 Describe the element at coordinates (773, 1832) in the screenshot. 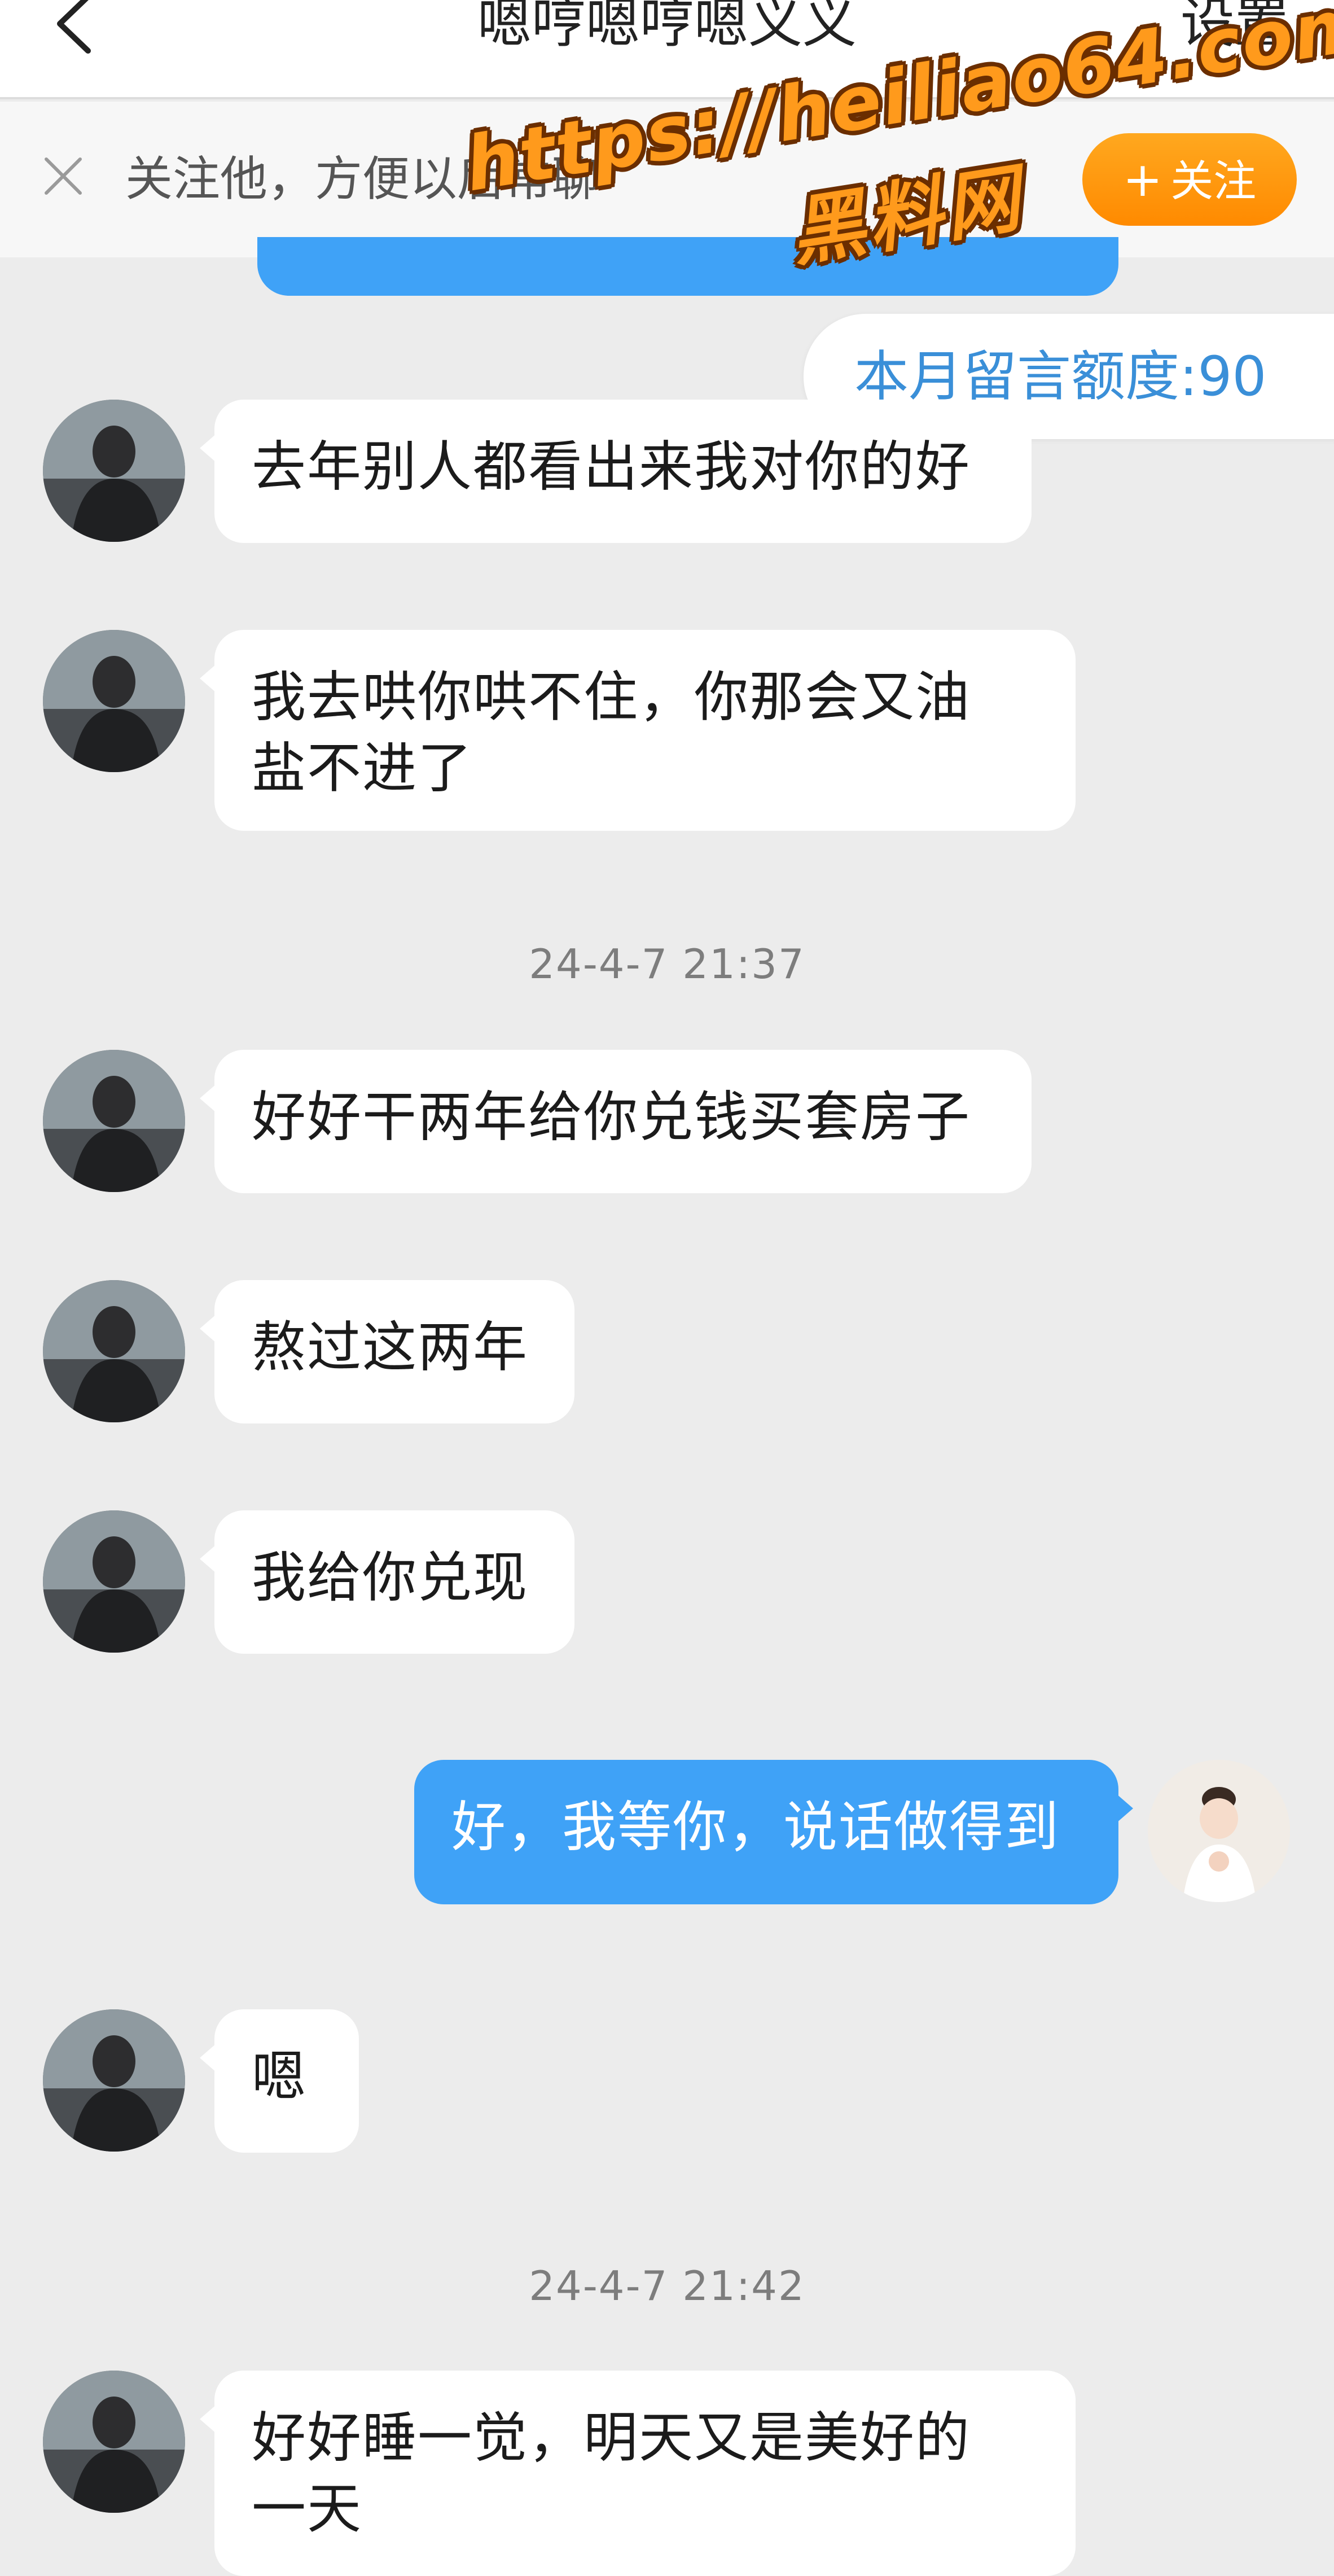

I see `message-bubble: 好，我等你，说话做得到` at that location.